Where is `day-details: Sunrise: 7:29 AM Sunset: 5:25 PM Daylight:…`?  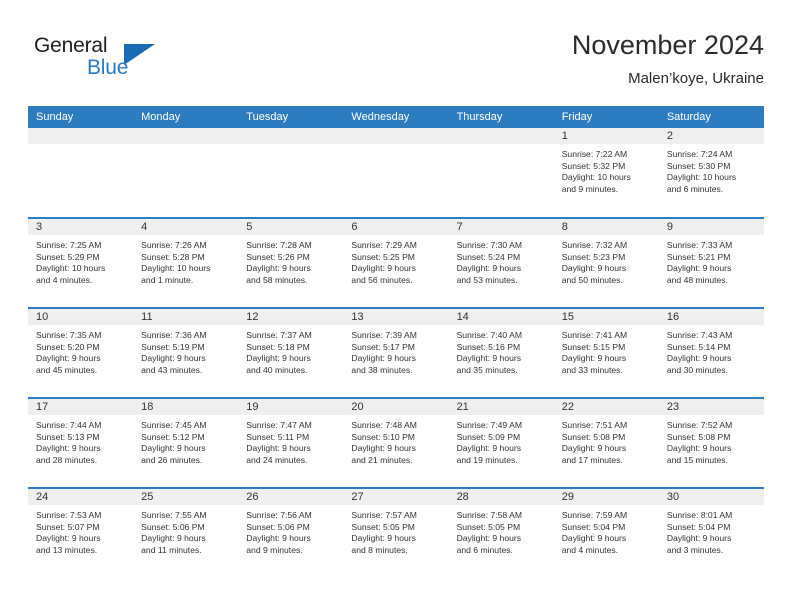
day-details: Sunrise: 7:29 AM Sunset: 5:25 PM Daylight:… is located at coordinates (395, 260).